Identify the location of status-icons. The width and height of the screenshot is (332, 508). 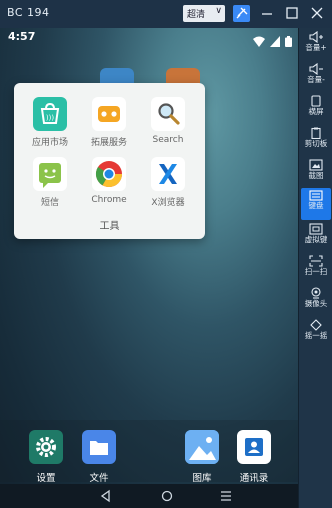
(272, 41).